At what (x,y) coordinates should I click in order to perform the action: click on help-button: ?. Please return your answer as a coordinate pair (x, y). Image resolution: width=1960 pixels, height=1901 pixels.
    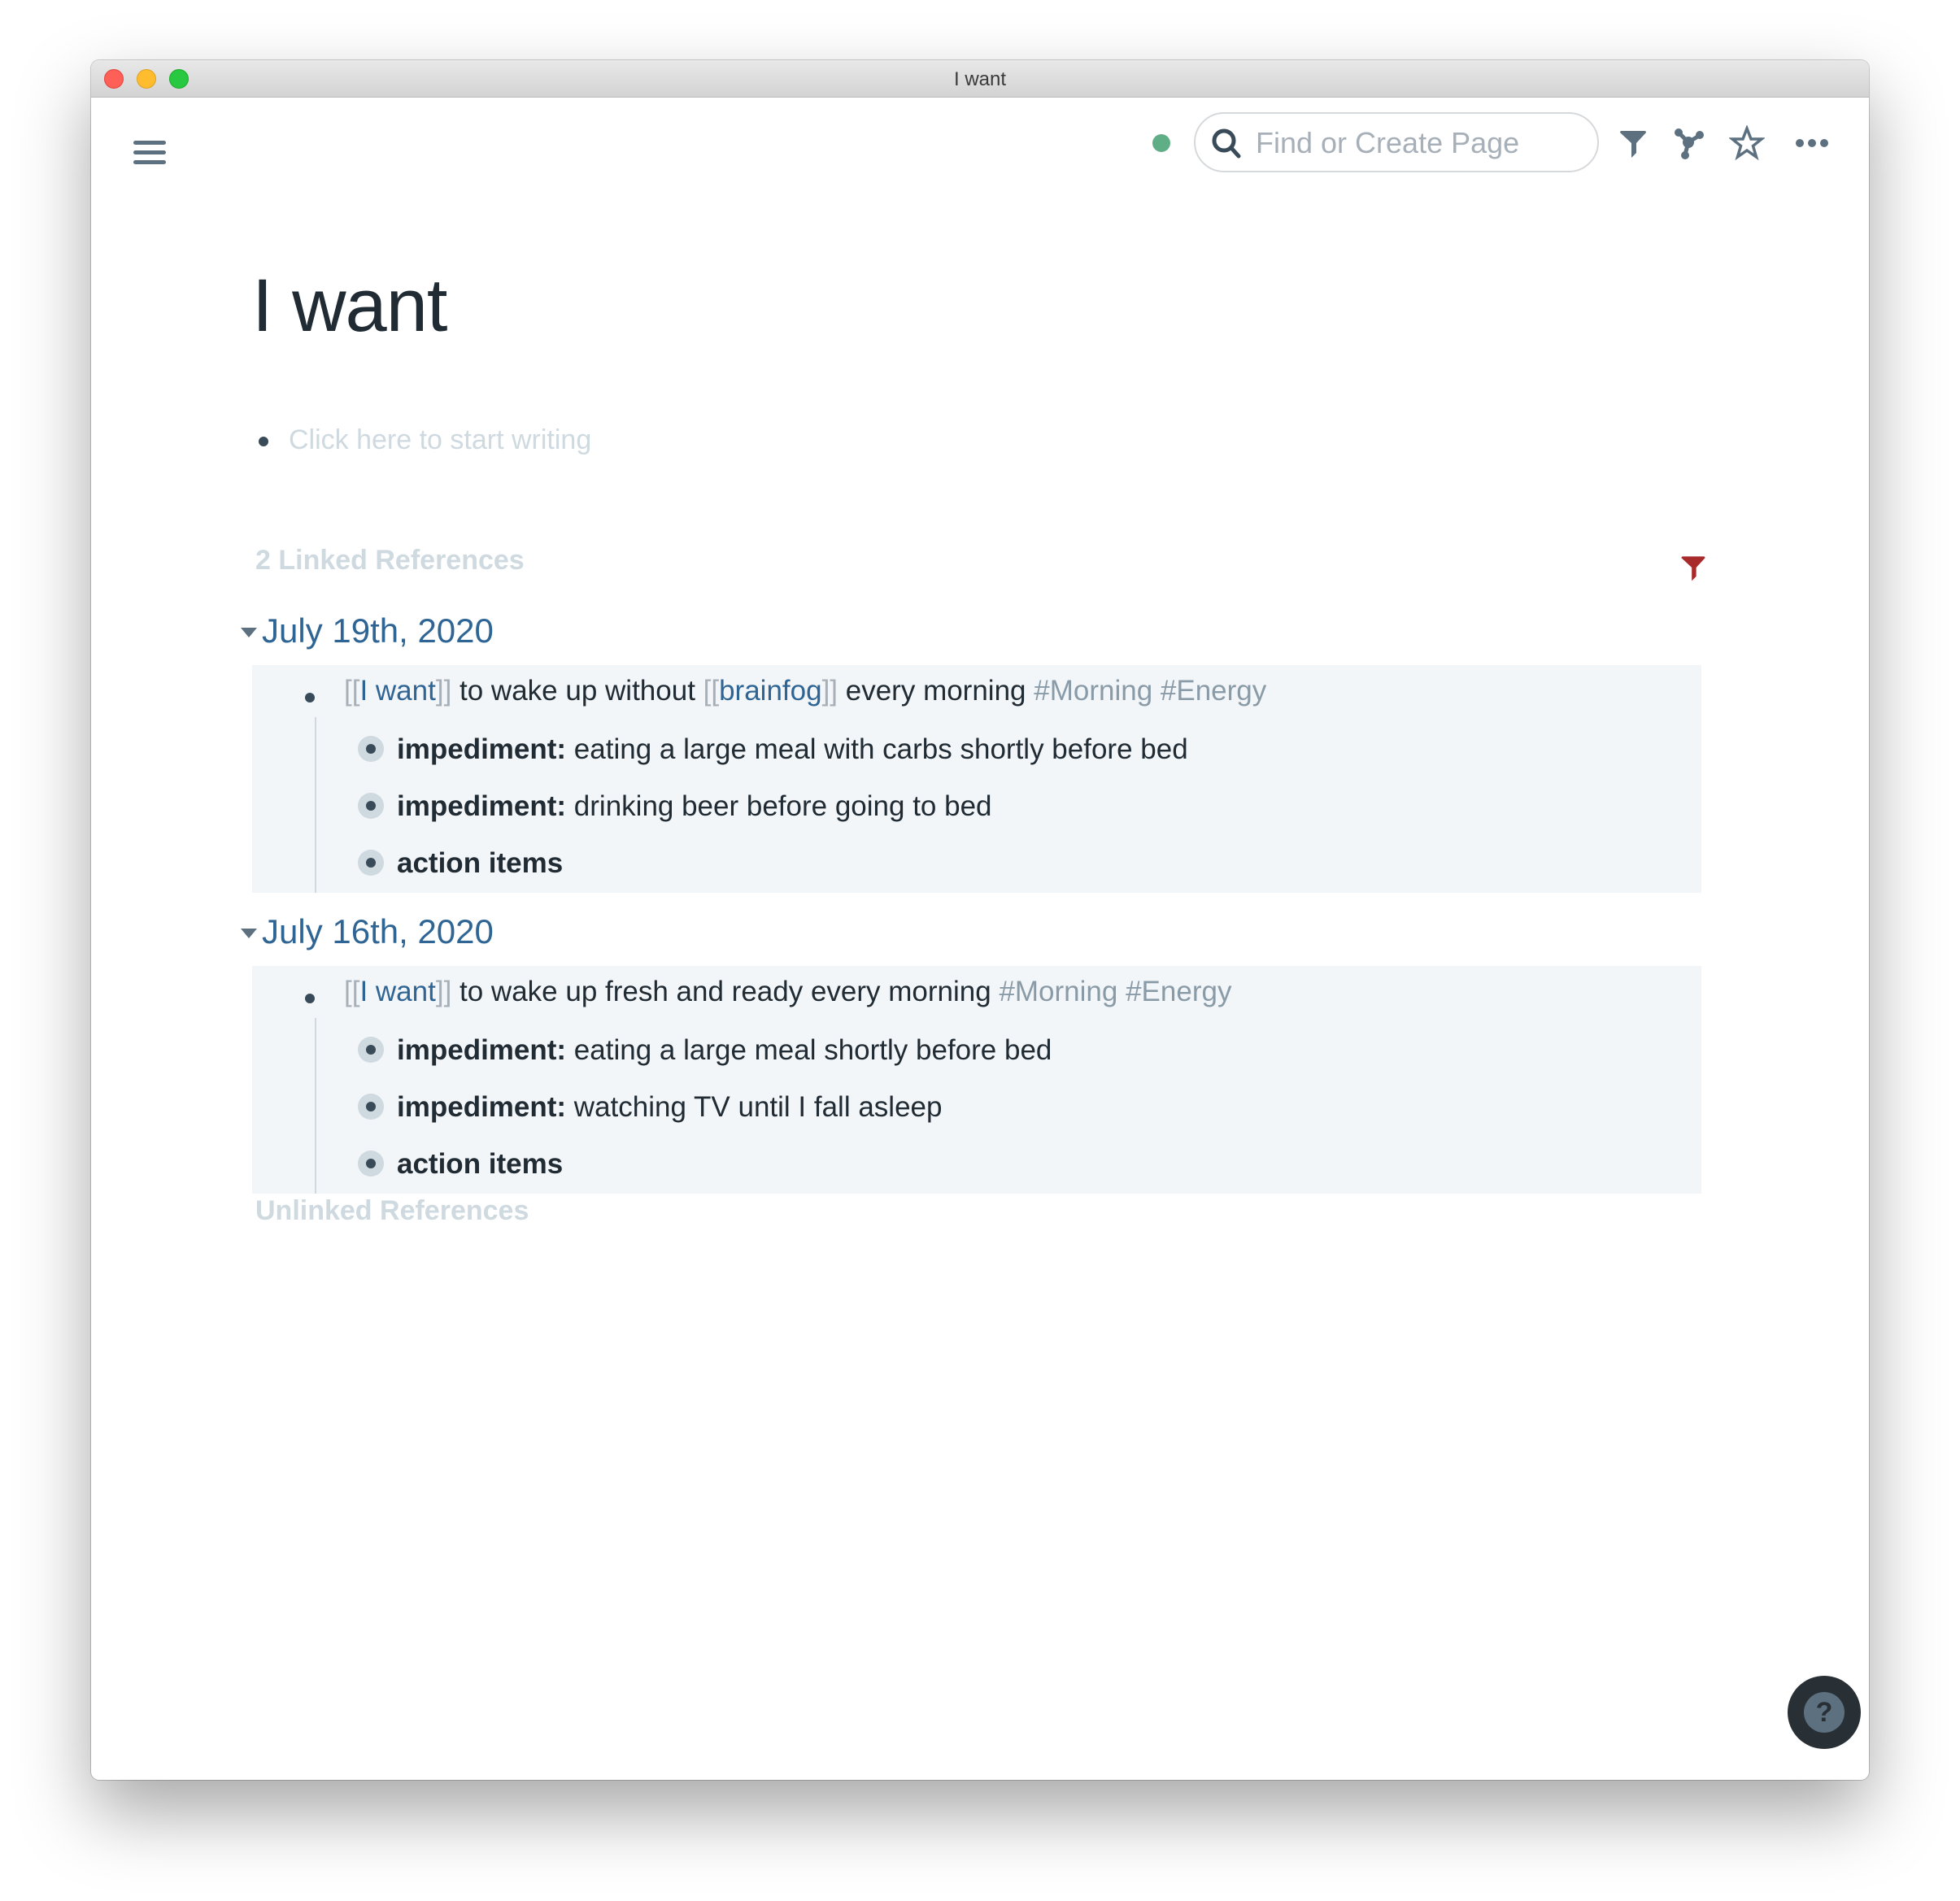
    Looking at the image, I should click on (1825, 1712).